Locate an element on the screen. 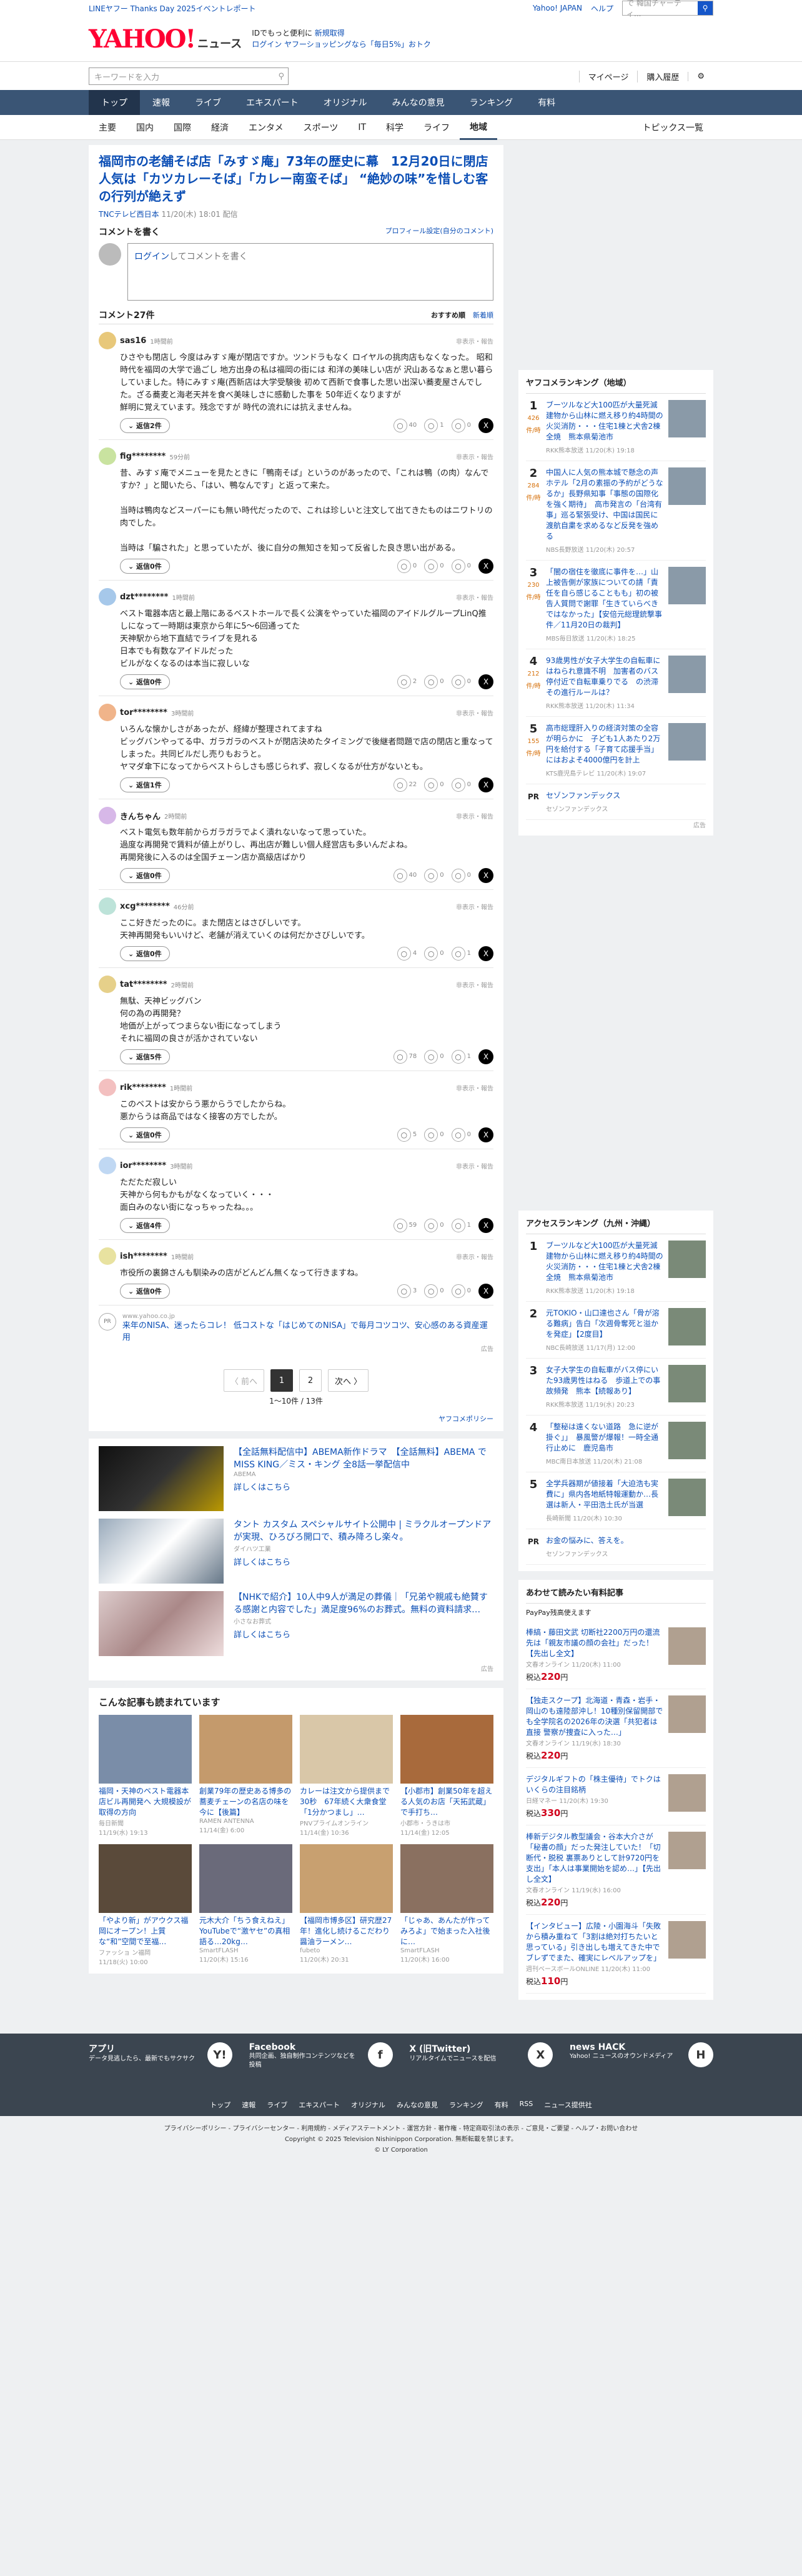 This screenshot has height=2576, width=802. cat-world: 国際 is located at coordinates (182, 127).